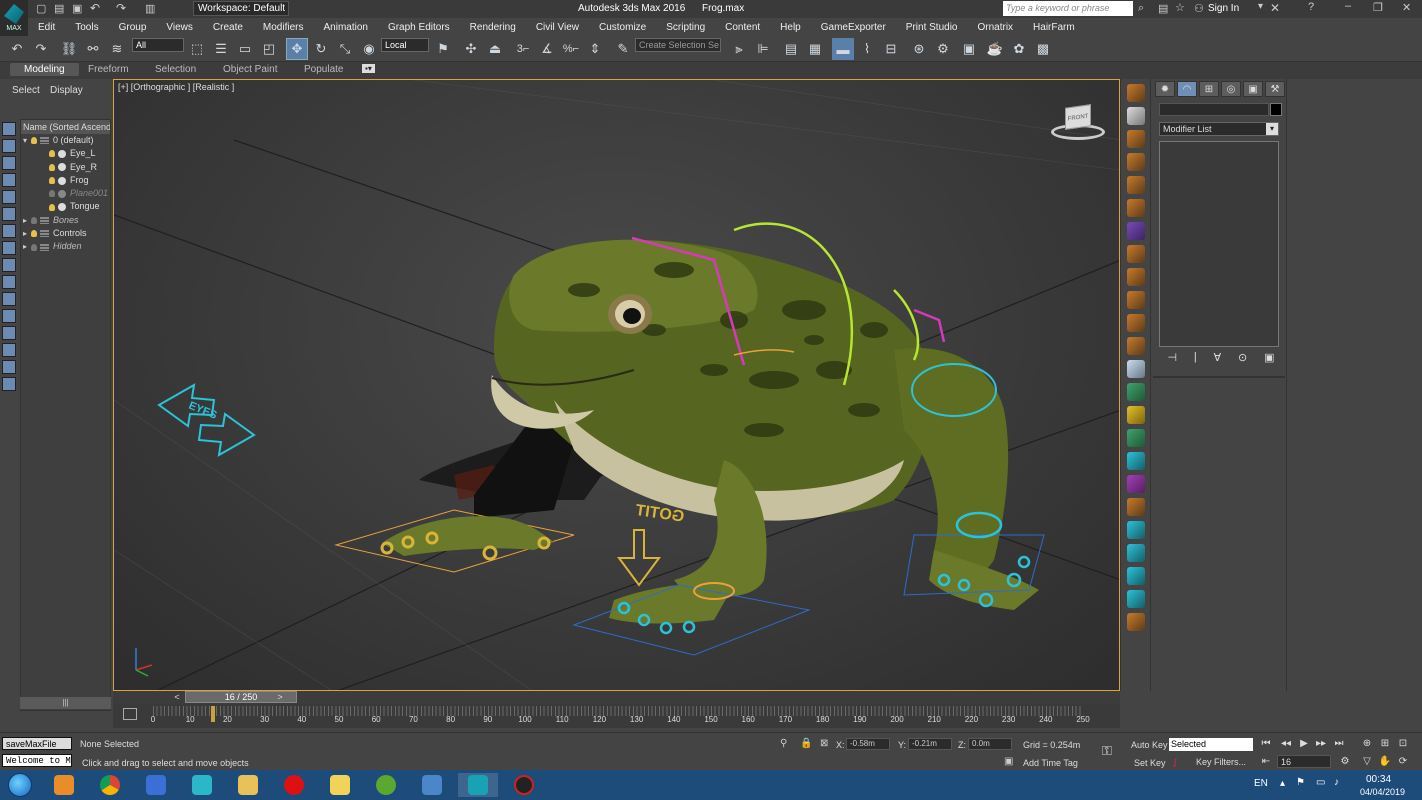 The width and height of the screenshot is (1422, 800). Describe the element at coordinates (1078, 124) in the screenshot. I see `viewcube: FRONT` at that location.